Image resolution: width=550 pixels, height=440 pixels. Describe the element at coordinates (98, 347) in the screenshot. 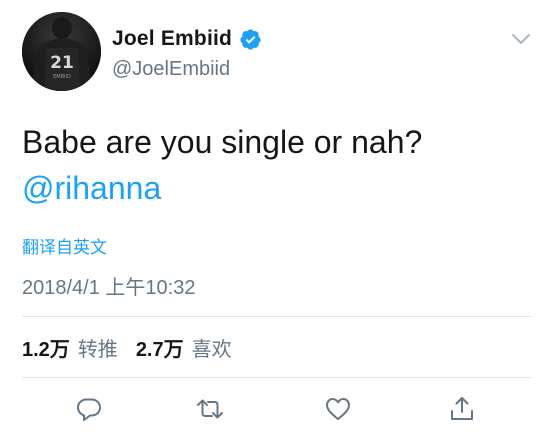

I see `retweet-label: 转推` at that location.